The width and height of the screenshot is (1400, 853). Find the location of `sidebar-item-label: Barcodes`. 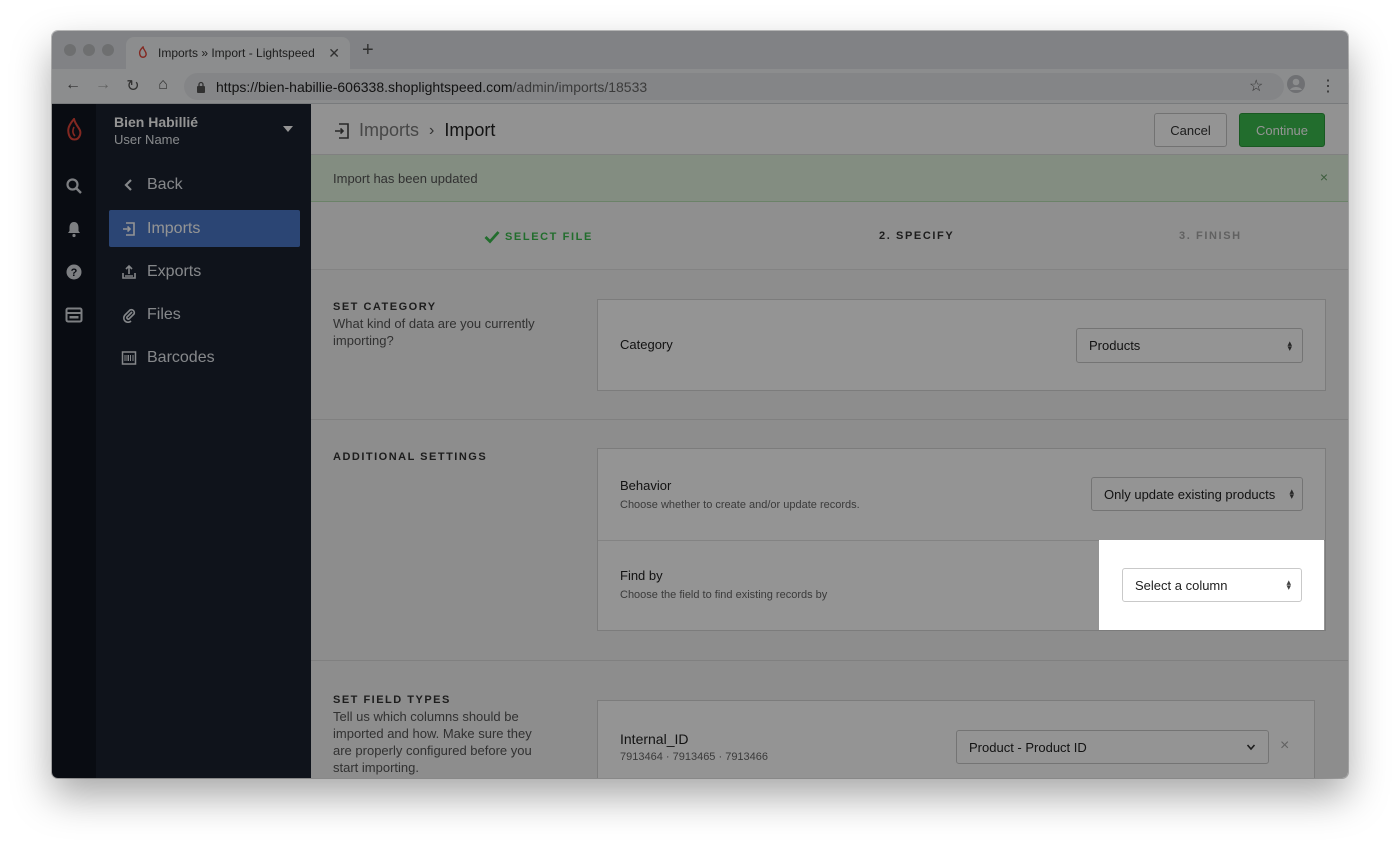

sidebar-item-label: Barcodes is located at coordinates (181, 357).